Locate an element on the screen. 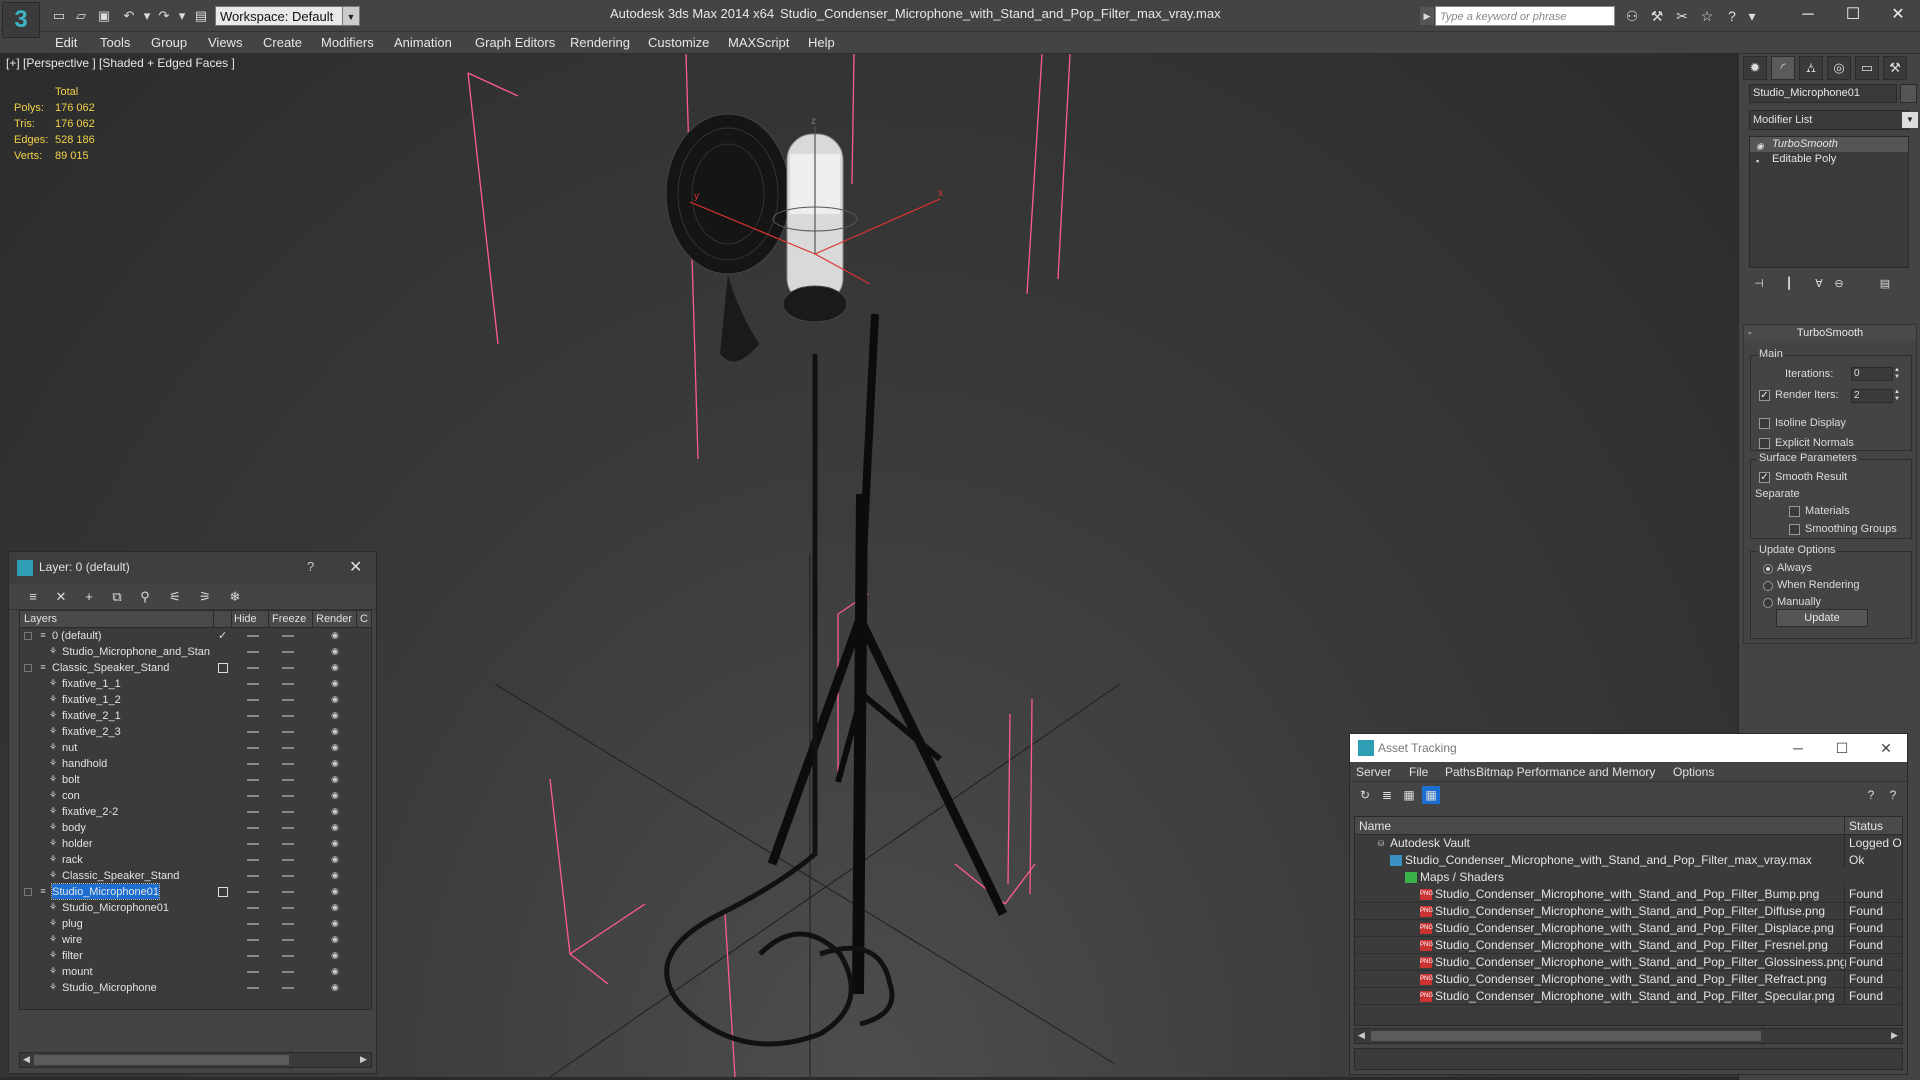  menu-tools: Tools is located at coordinates (115, 42).